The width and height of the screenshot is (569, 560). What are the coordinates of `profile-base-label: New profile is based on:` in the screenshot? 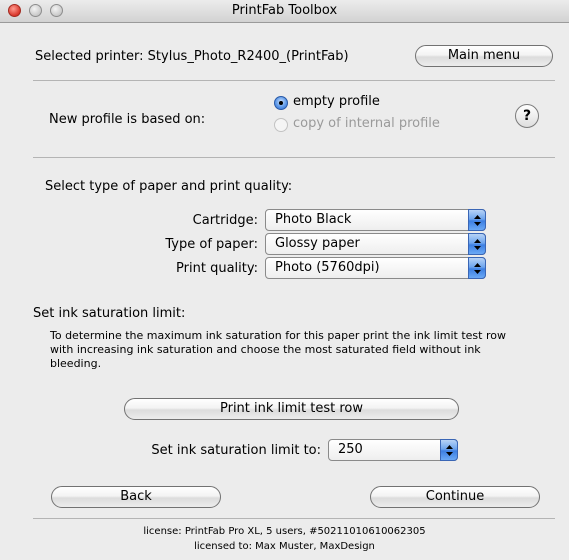 It's located at (127, 119).